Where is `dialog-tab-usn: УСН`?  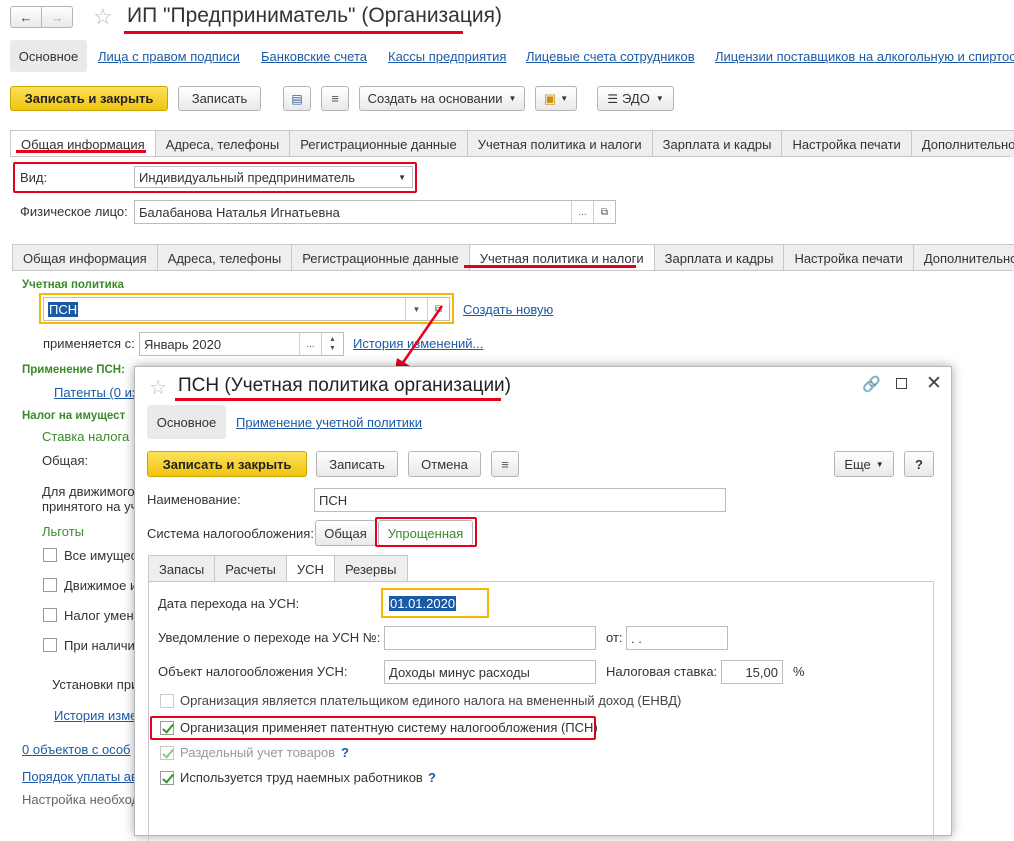 dialog-tab-usn: УСН is located at coordinates (310, 568).